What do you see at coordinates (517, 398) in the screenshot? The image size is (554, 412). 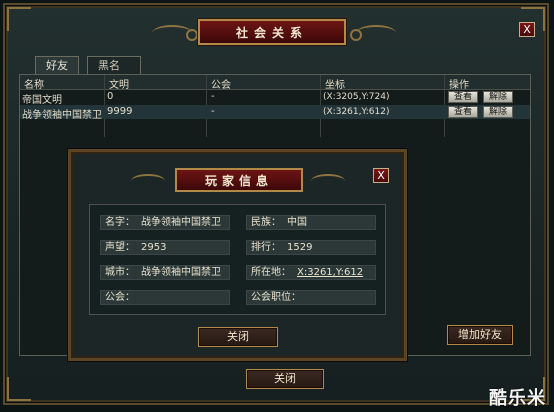 I see `watermark: 酷乐米` at bounding box center [517, 398].